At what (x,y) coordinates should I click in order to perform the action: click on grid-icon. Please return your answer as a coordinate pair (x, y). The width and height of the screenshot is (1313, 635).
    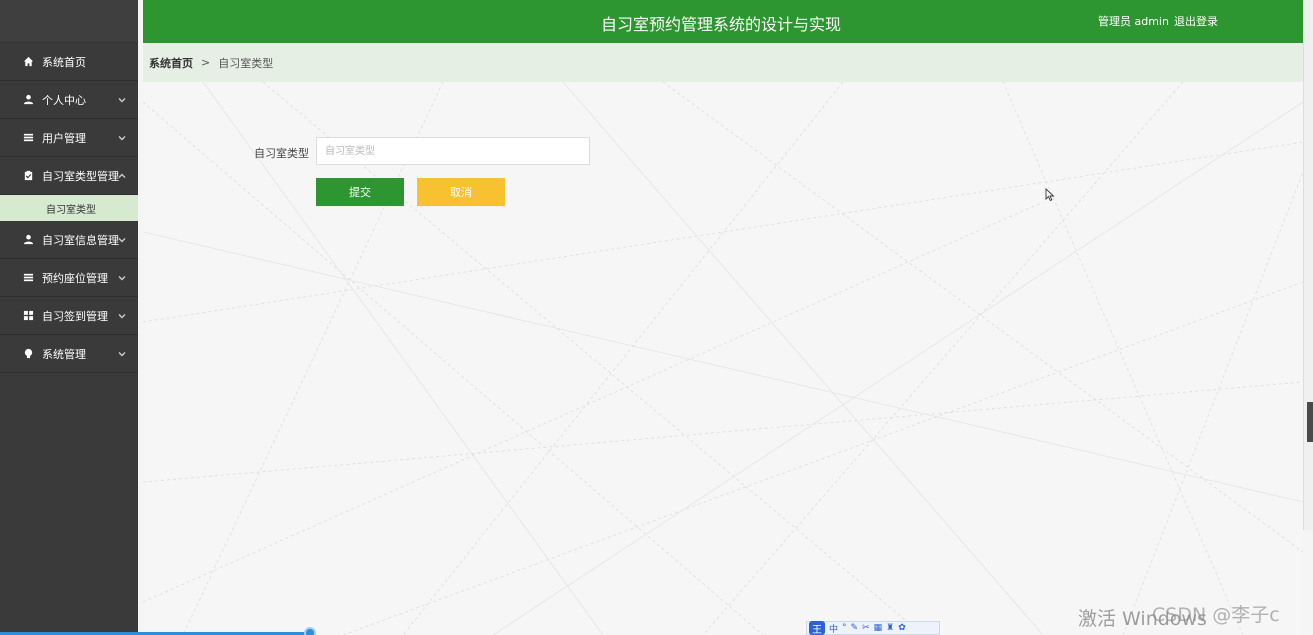
    Looking at the image, I should click on (28, 316).